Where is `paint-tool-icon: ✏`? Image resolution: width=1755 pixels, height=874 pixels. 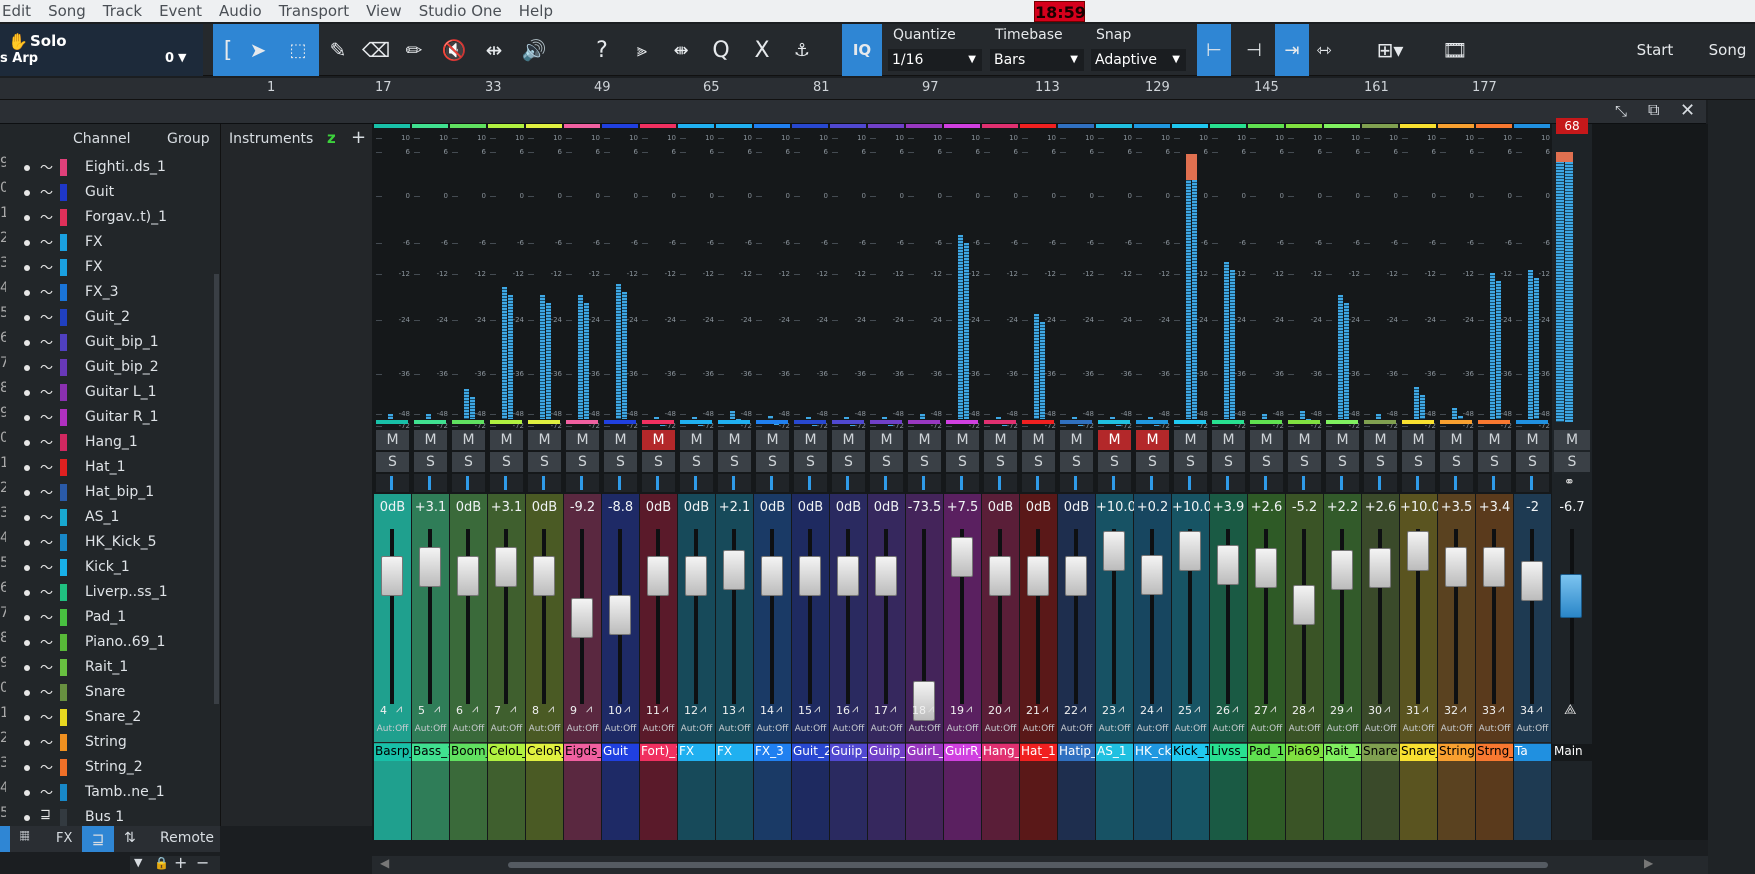
paint-tool-icon: ✏ is located at coordinates (414, 50).